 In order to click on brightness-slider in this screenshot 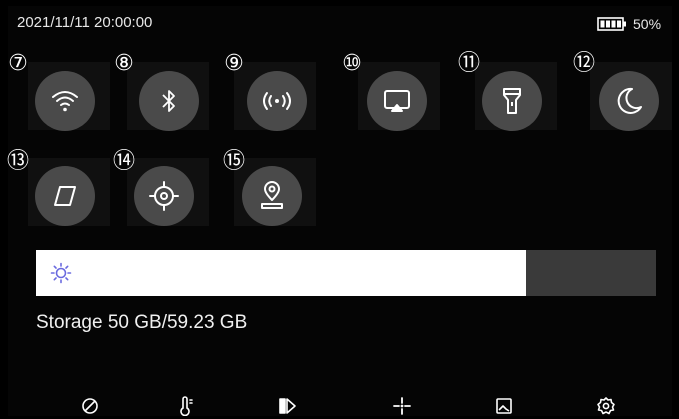, I will do `click(346, 273)`.